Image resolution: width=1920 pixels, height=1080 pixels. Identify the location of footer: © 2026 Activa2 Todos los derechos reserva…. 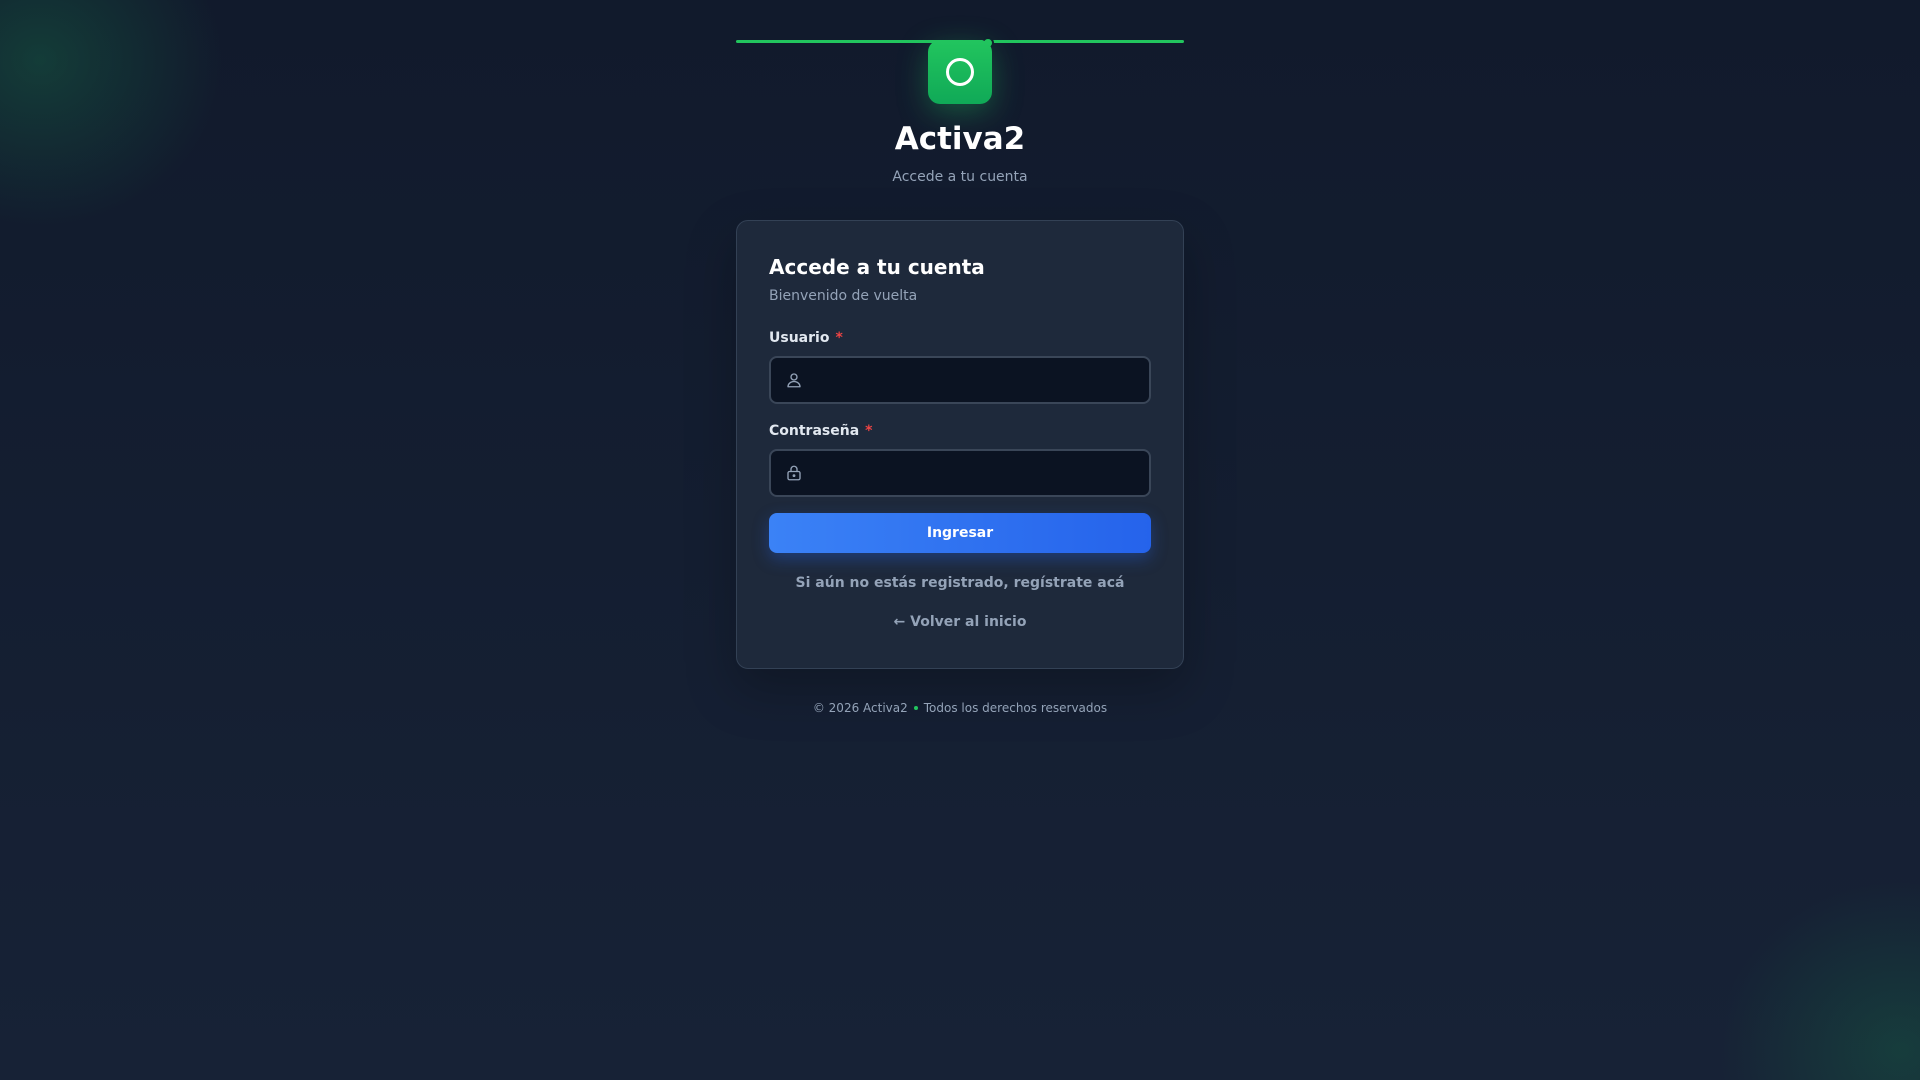
(960, 708).